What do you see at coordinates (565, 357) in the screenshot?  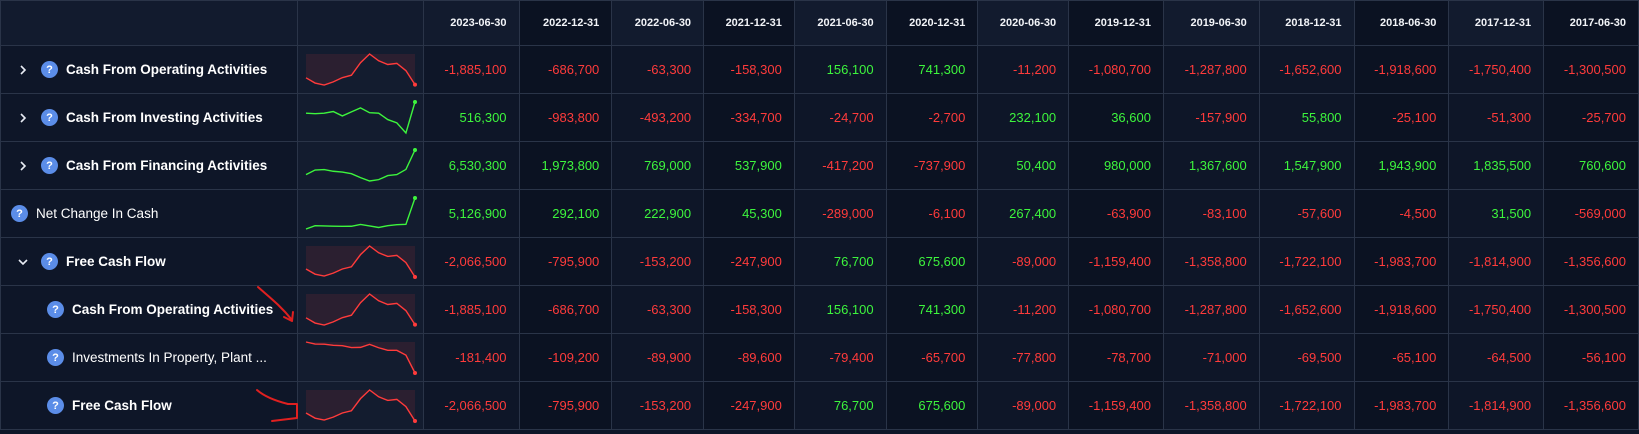 I see `value-cell: -109,200` at bounding box center [565, 357].